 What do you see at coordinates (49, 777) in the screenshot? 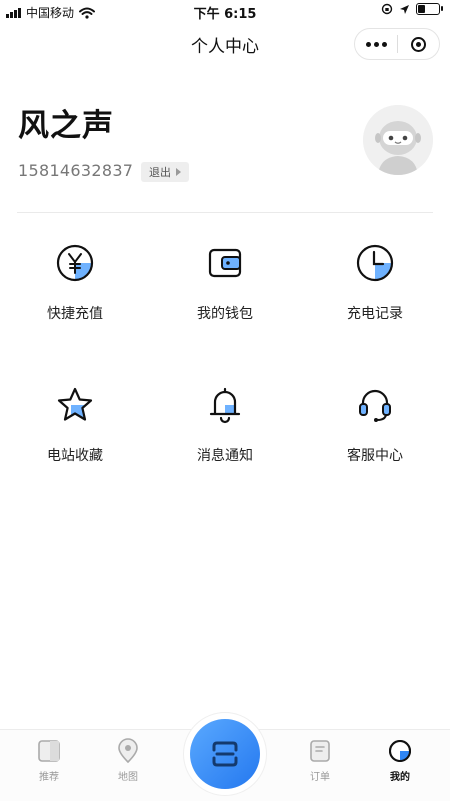
I see `tab-label: 推荐` at bounding box center [49, 777].